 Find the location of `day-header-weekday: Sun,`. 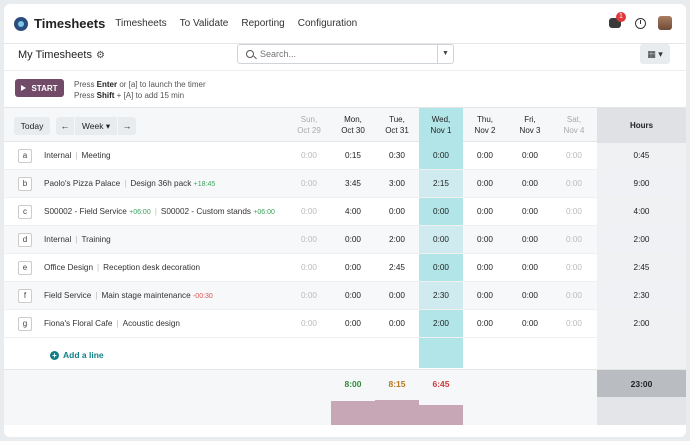

day-header-weekday: Sun, is located at coordinates (309, 119).